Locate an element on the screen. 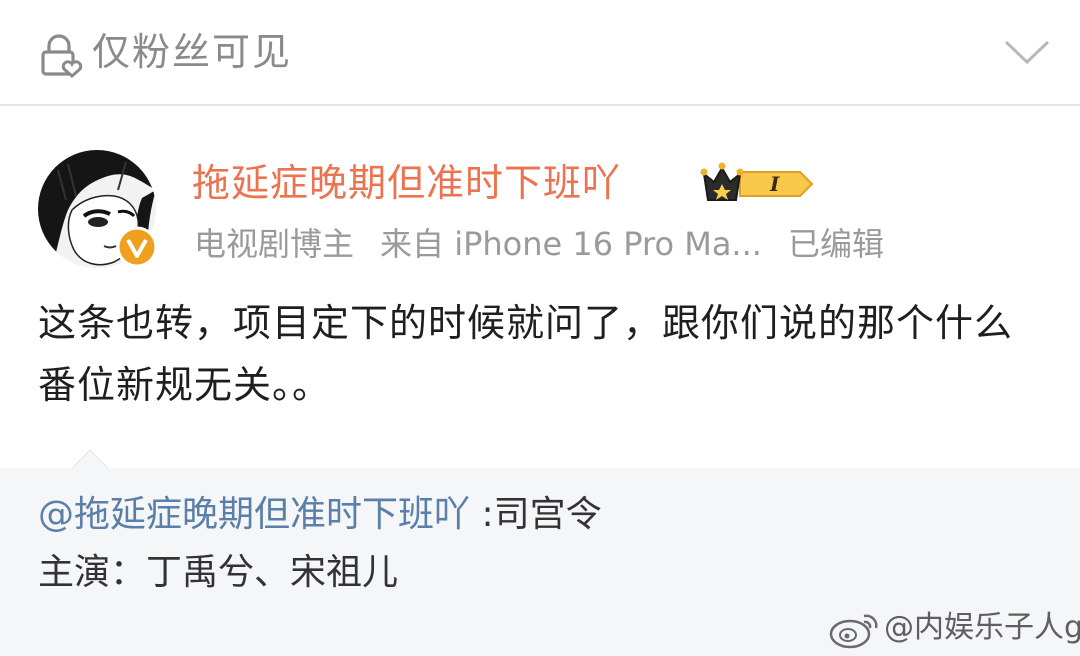 The width and height of the screenshot is (1080, 656). repost-line-2: 主演：丁禹兮、宋祖儿 is located at coordinates (218, 572).